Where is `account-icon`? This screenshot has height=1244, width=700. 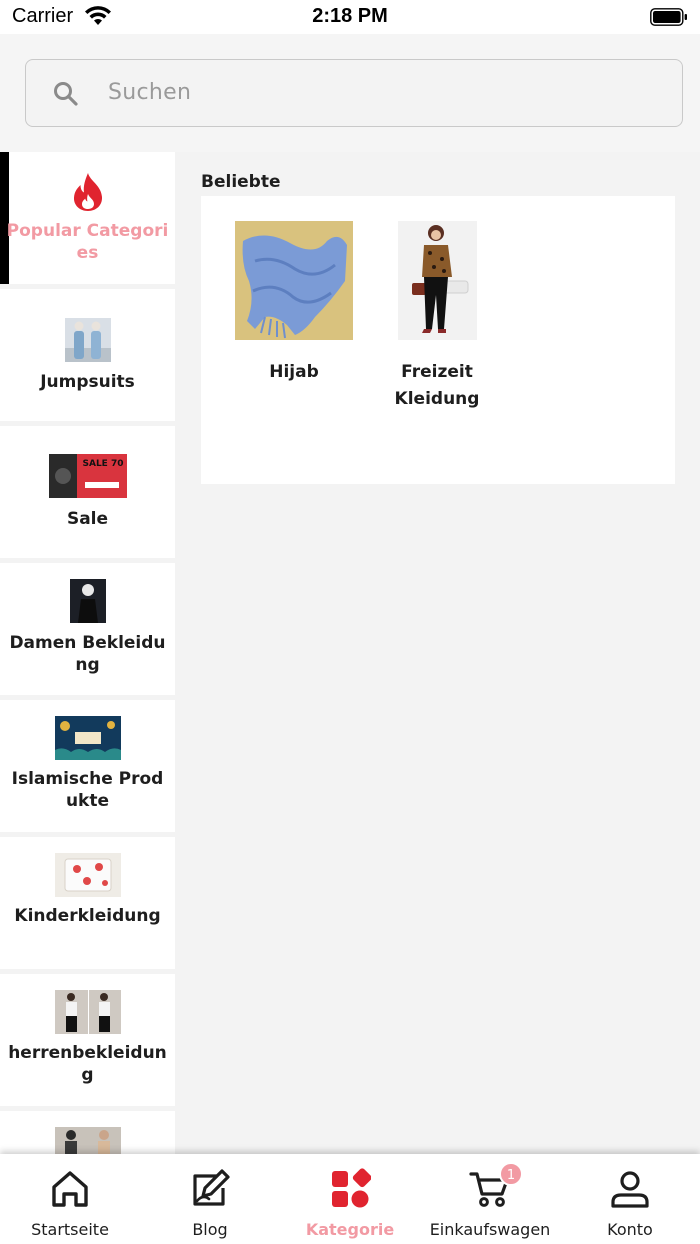
account-icon is located at coordinates (630, 1189).